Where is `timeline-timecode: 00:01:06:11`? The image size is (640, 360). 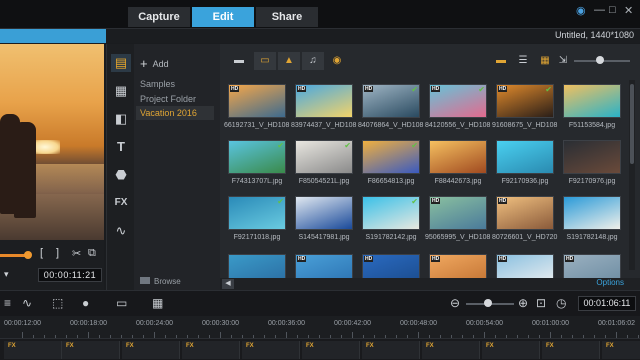 timeline-timecode: 00:01:06:11 is located at coordinates (607, 303).